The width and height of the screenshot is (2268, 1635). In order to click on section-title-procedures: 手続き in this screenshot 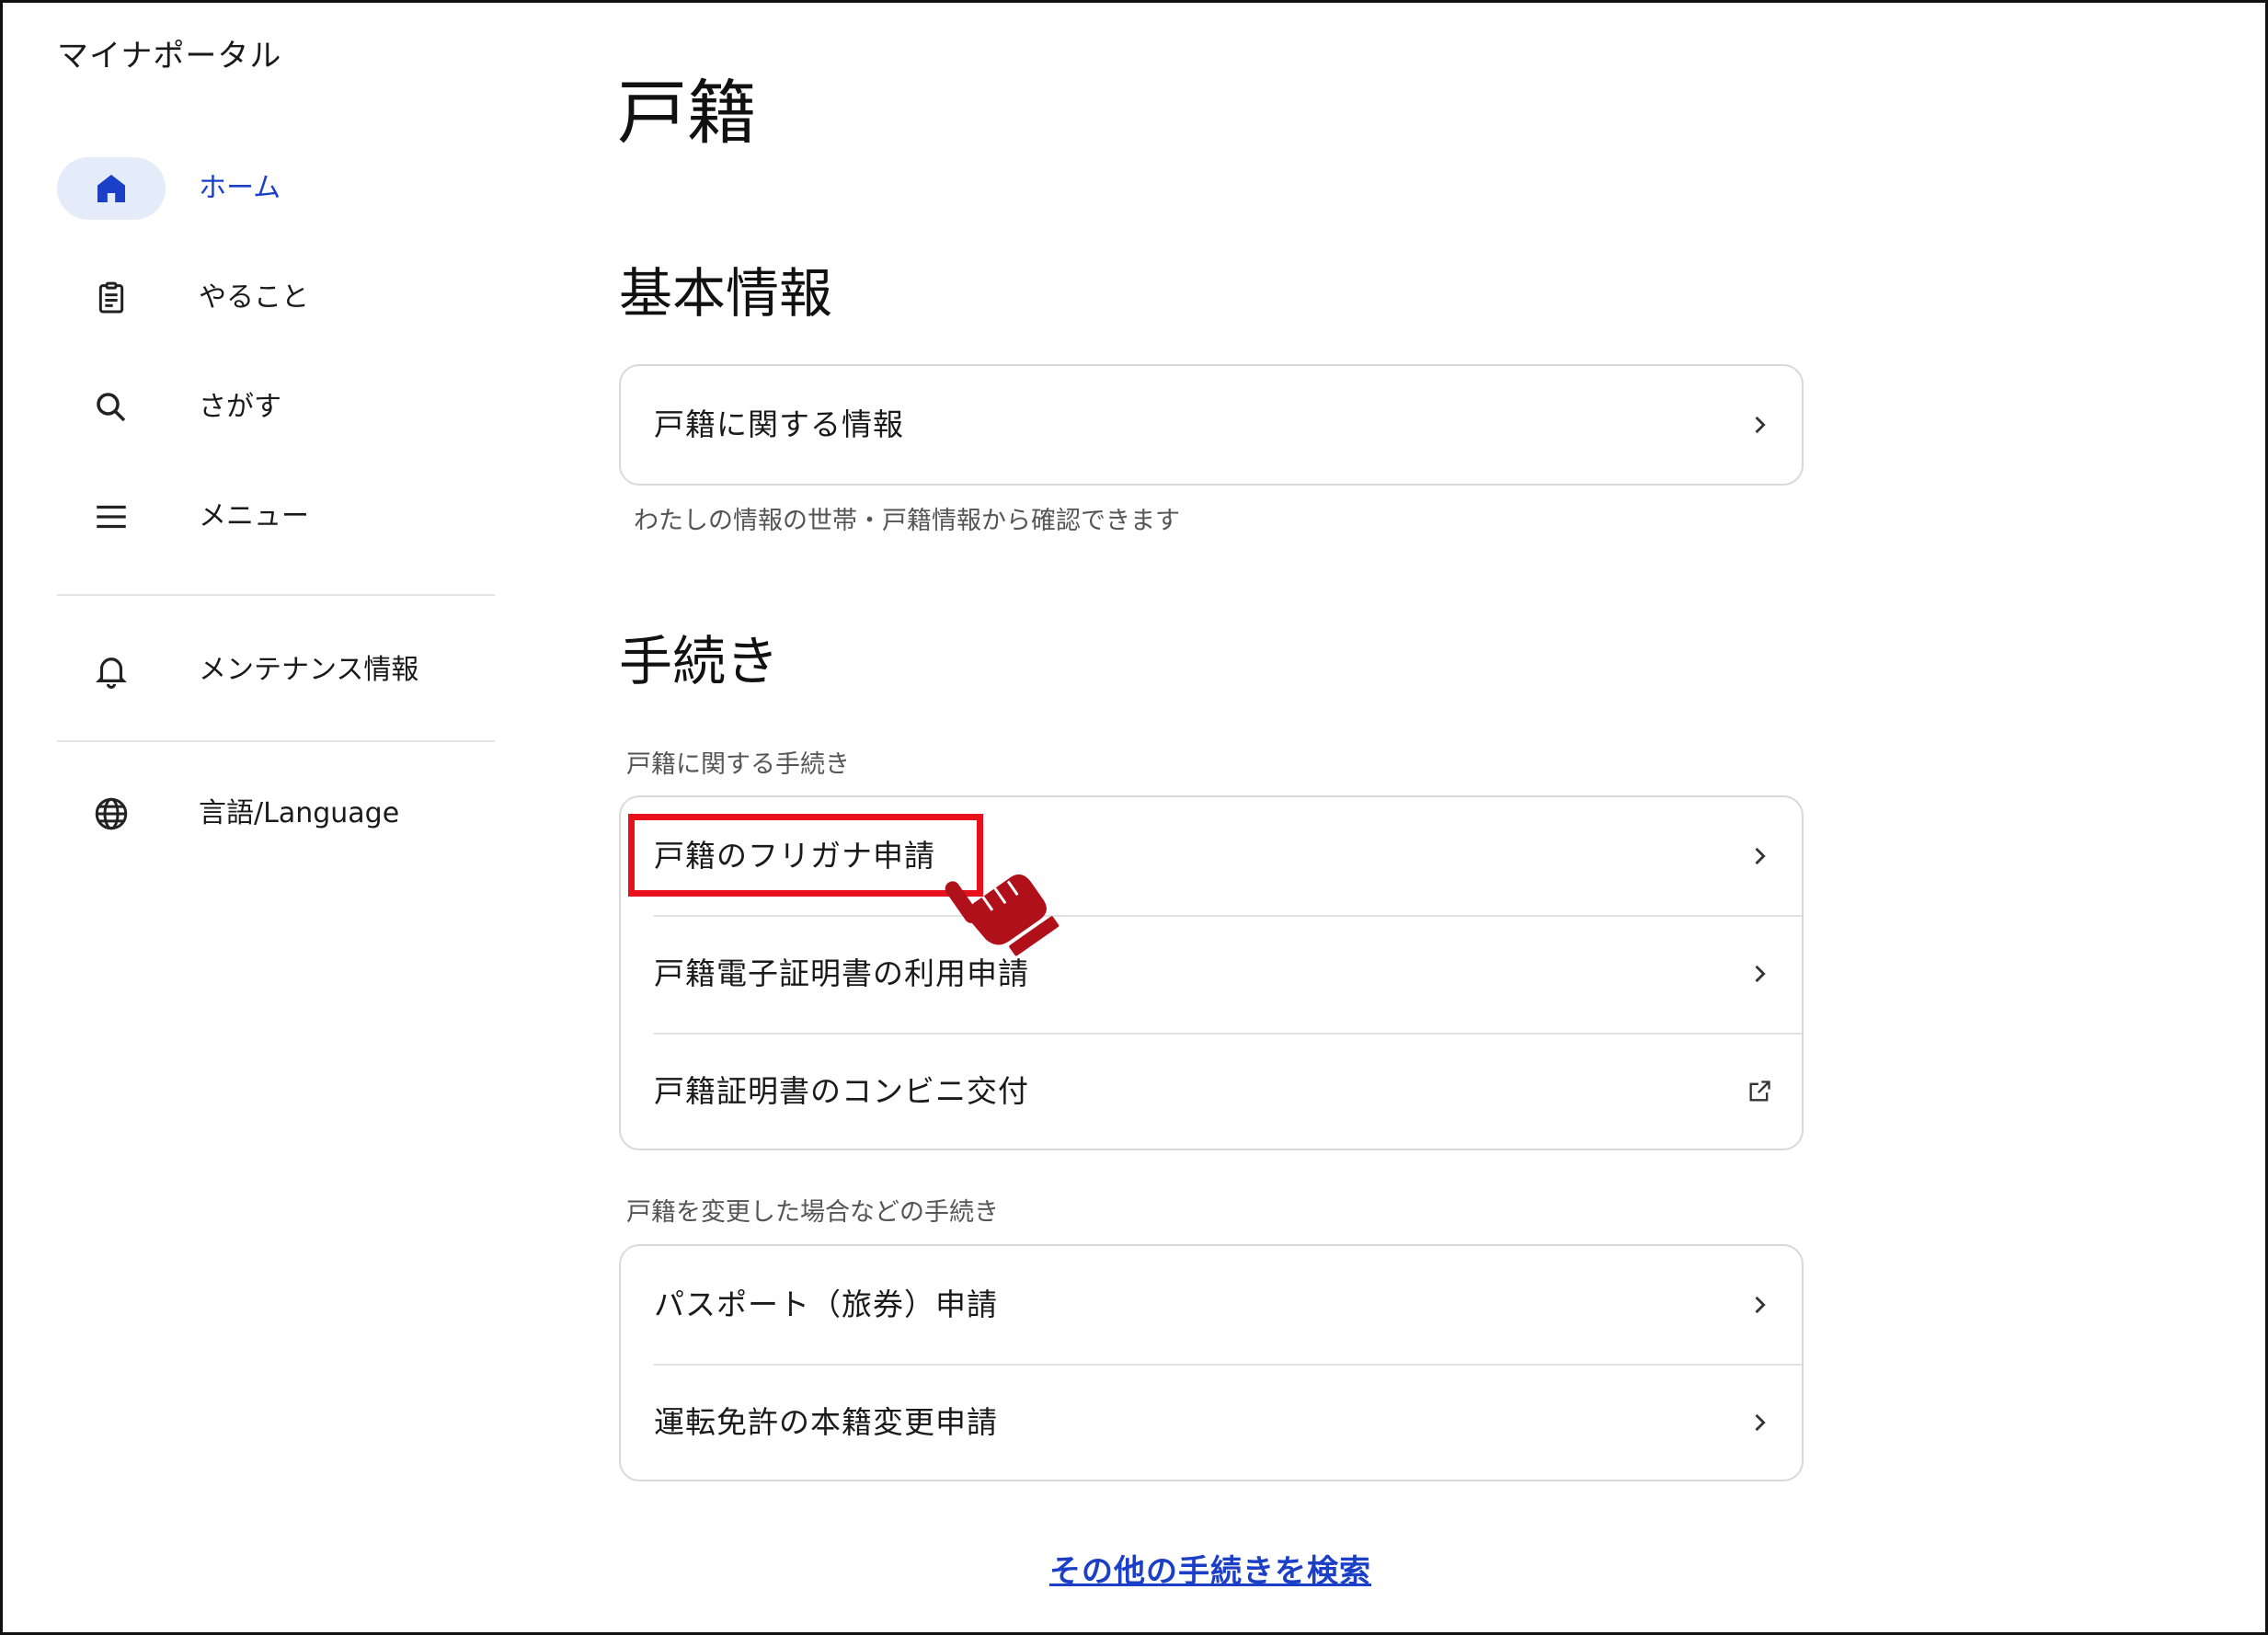, I will do `click(699, 661)`.